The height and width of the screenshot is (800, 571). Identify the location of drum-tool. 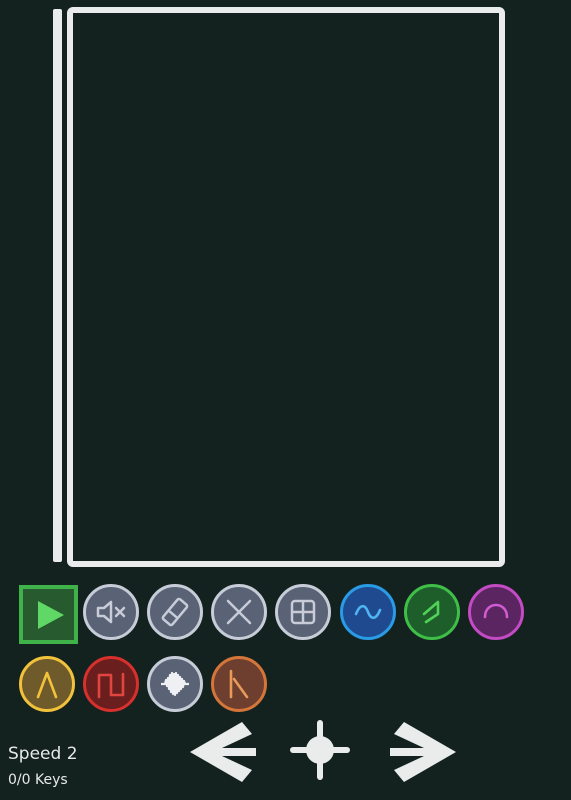
(239, 684).